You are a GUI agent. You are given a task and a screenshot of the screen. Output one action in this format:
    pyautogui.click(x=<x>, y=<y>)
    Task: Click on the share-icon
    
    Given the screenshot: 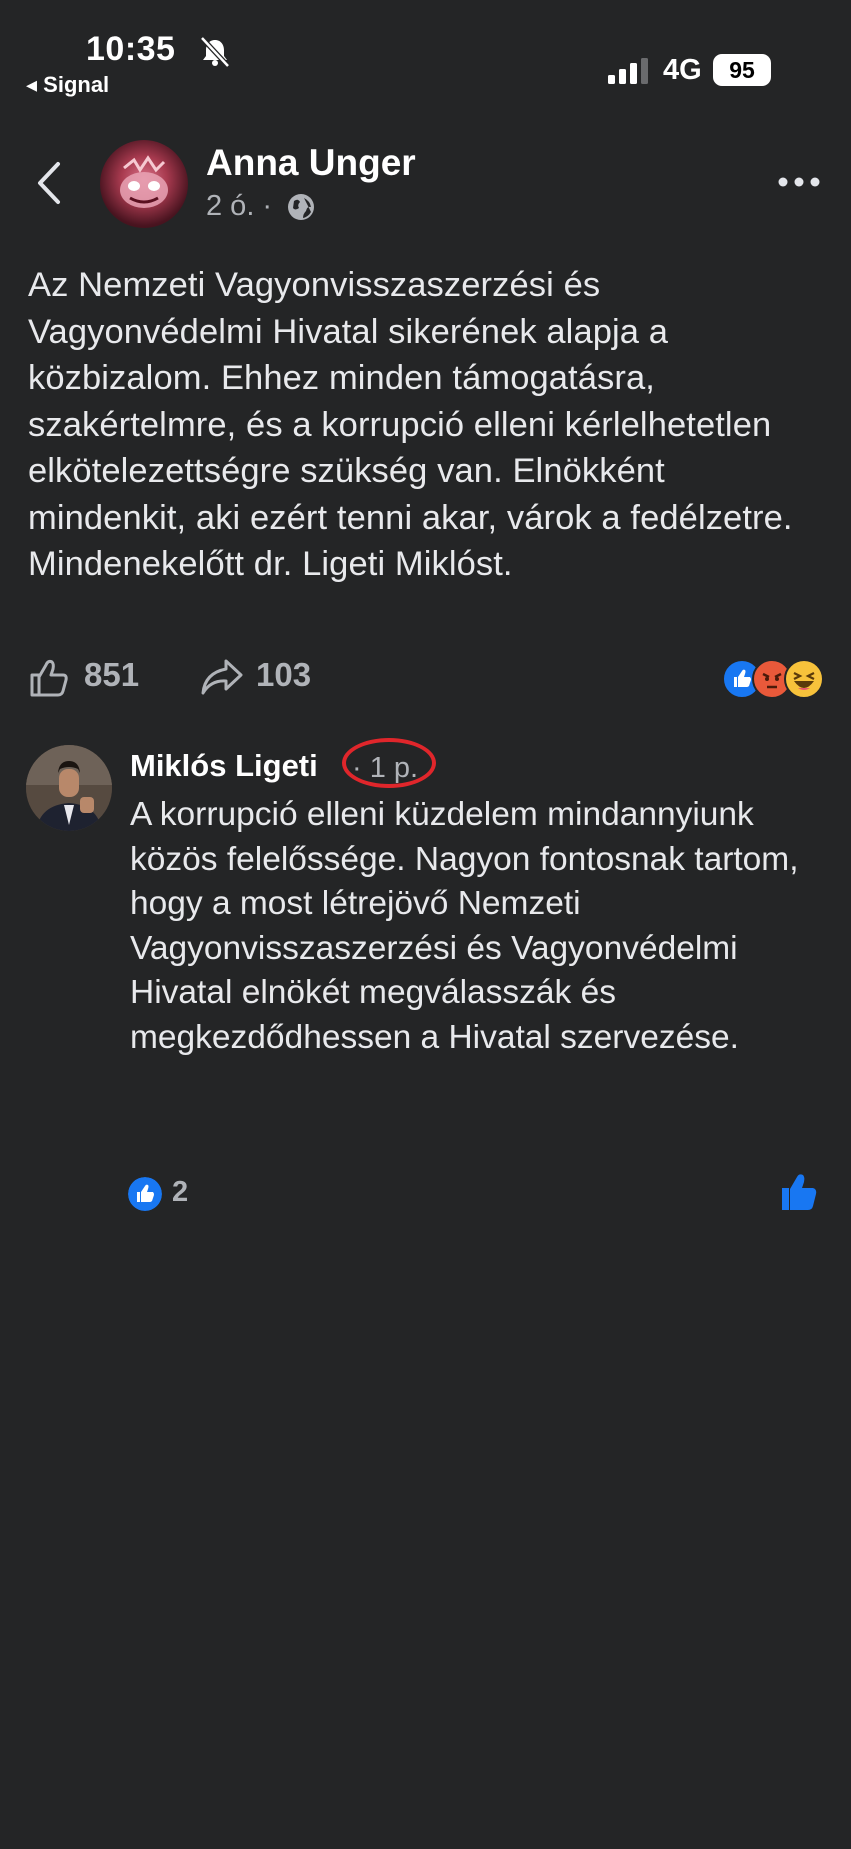 What is the action you would take?
    pyautogui.click(x=222, y=677)
    